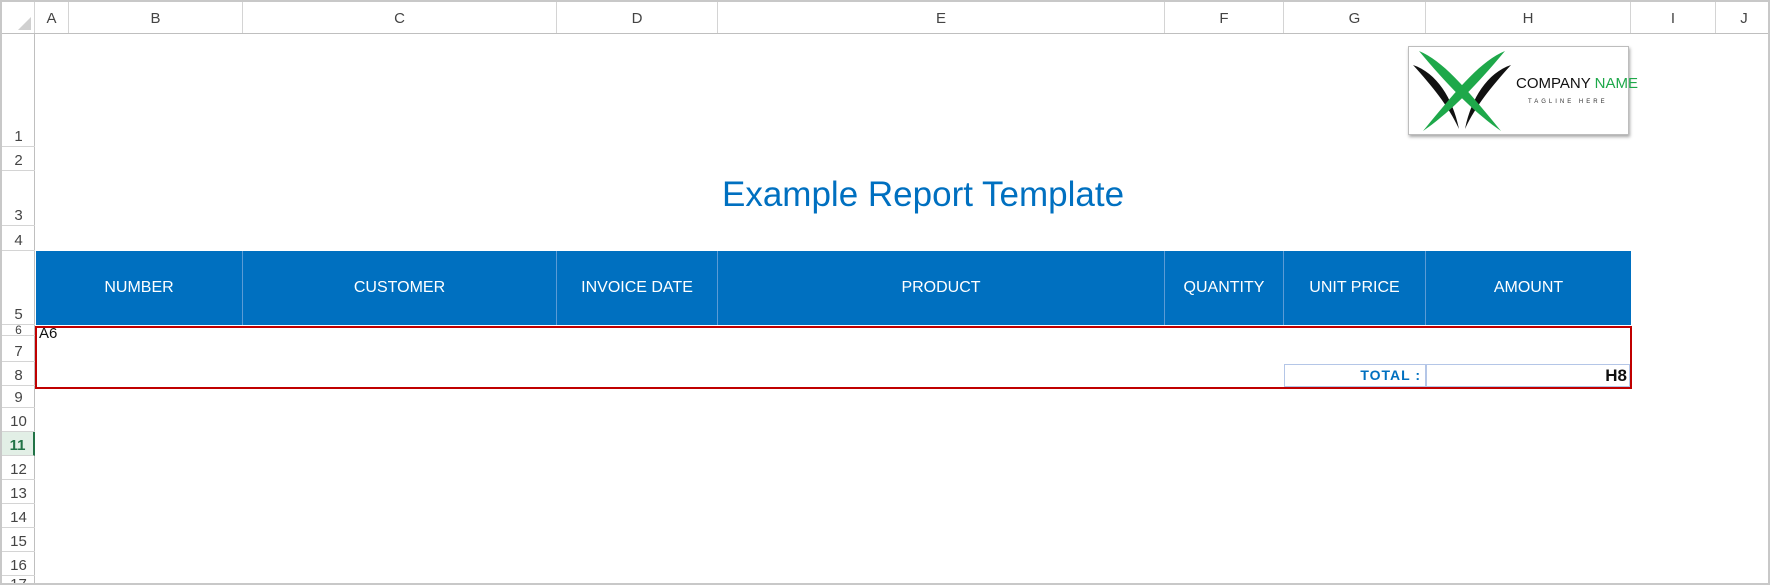 The height and width of the screenshot is (585, 1770). I want to click on row-header-16: 16, so click(18, 564).